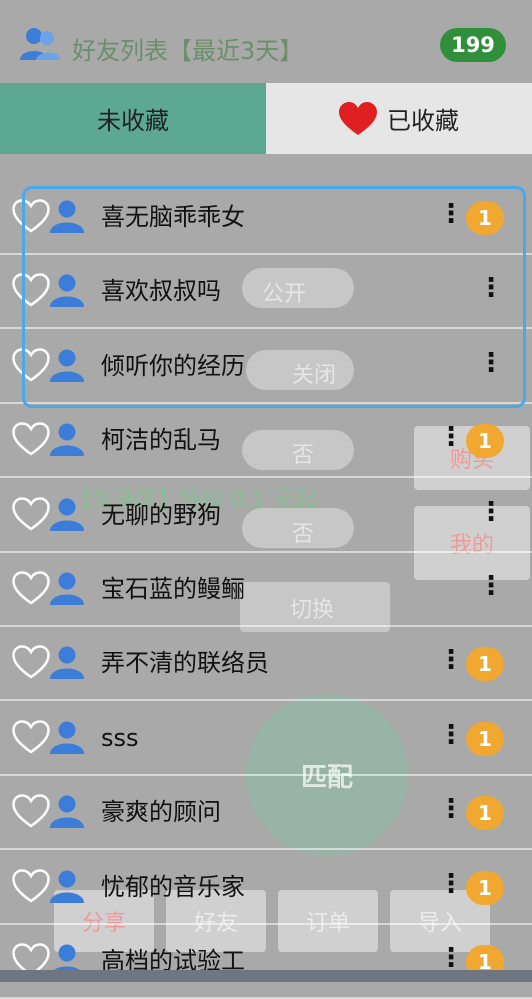 This screenshot has height=999, width=532. What do you see at coordinates (188, 51) in the screenshot?
I see `header-title: 好友列表【最近3天】` at bounding box center [188, 51].